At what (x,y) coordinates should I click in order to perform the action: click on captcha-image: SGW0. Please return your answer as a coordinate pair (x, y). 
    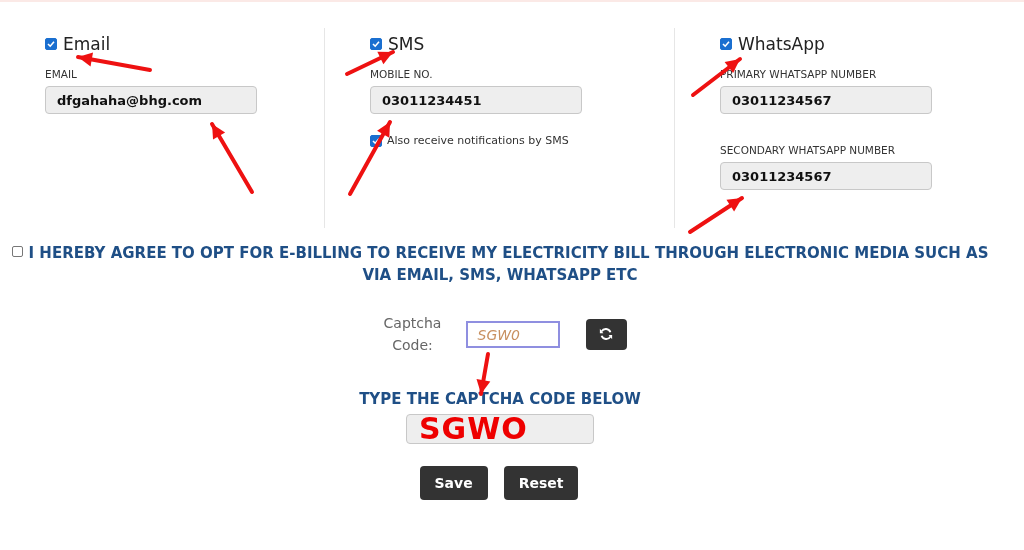
    Looking at the image, I should click on (512, 334).